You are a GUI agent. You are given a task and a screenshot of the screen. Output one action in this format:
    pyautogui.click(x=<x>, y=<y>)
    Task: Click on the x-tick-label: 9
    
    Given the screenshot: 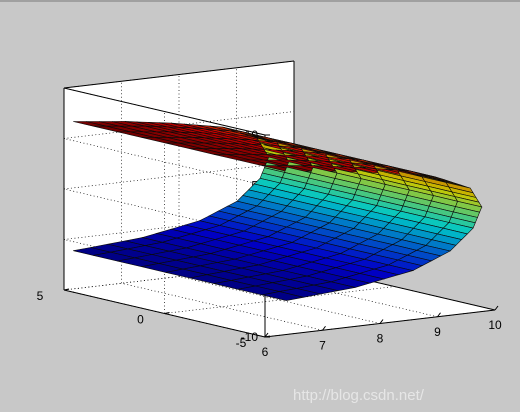 What is the action you would take?
    pyautogui.click(x=437, y=332)
    